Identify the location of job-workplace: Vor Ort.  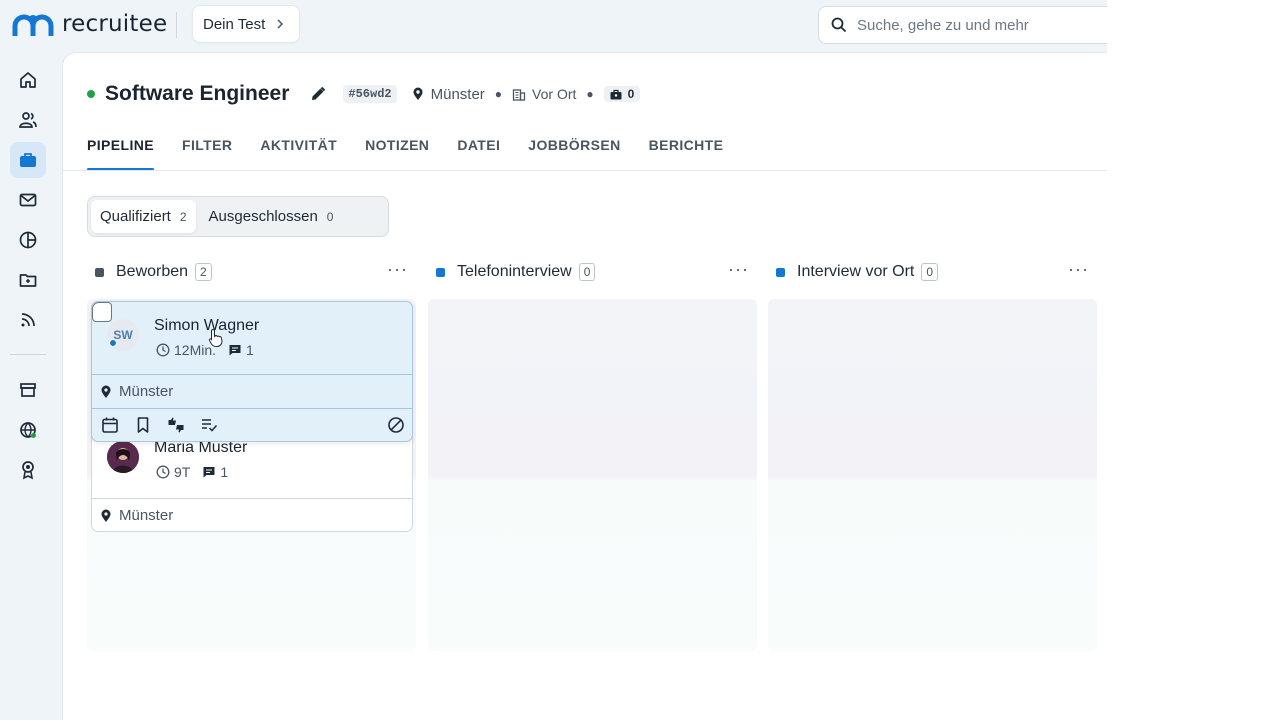
(544, 94).